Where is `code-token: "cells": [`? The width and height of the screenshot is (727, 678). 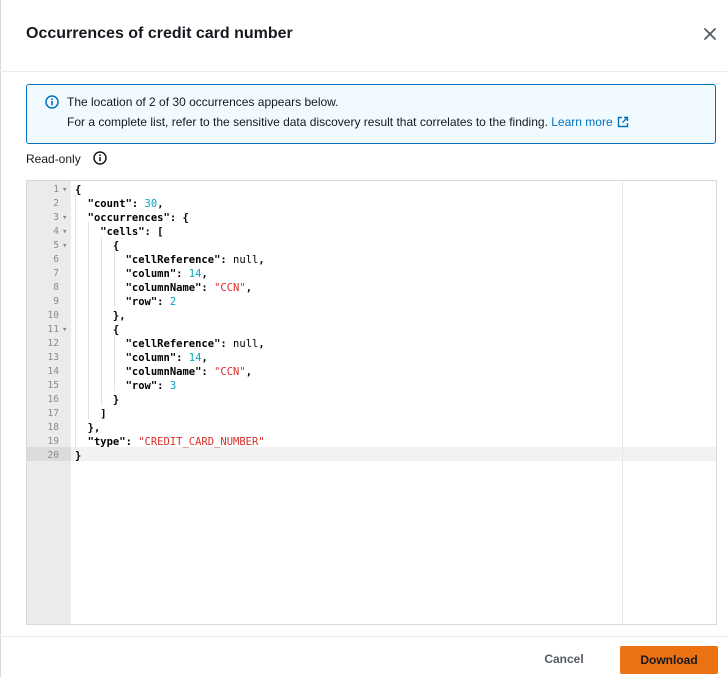
code-token: "cells": [ is located at coordinates (119, 232).